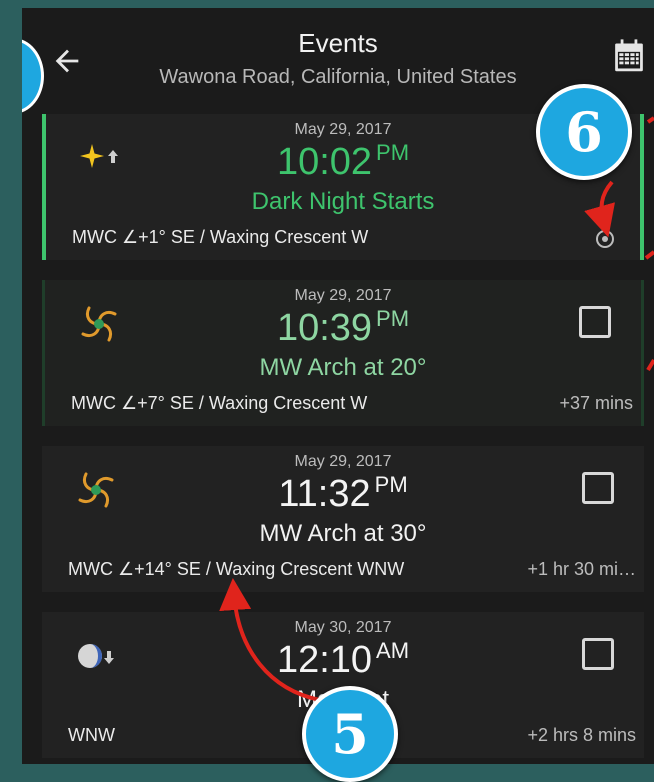 The height and width of the screenshot is (782, 654). Describe the element at coordinates (219, 403) in the screenshot. I see `event-detail: MWC ∠+7° SE / Waxing Crescent W` at that location.